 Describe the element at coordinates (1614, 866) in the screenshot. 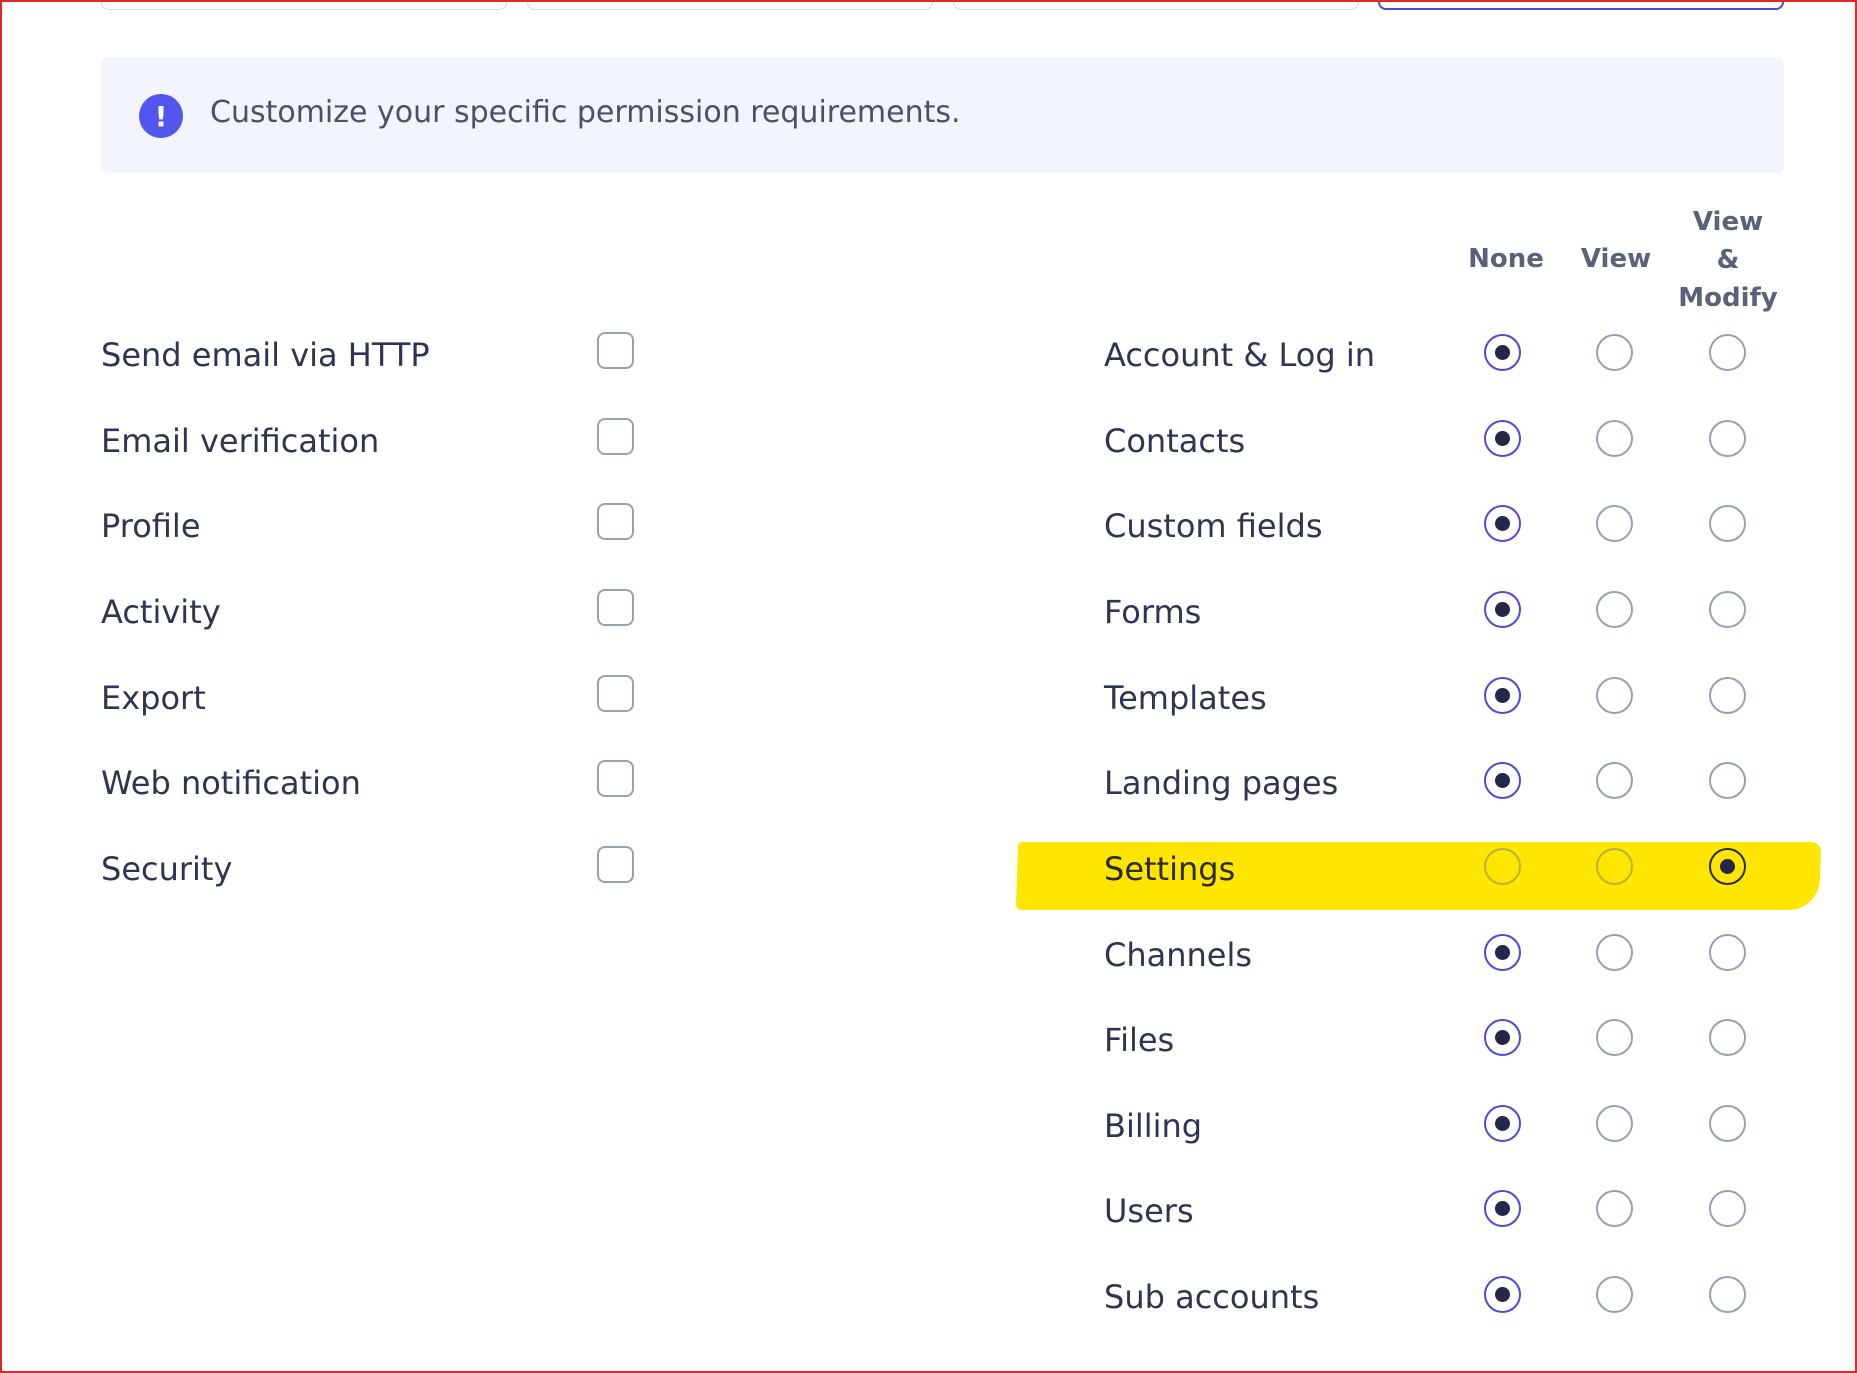

I see `settings-view-radio` at that location.